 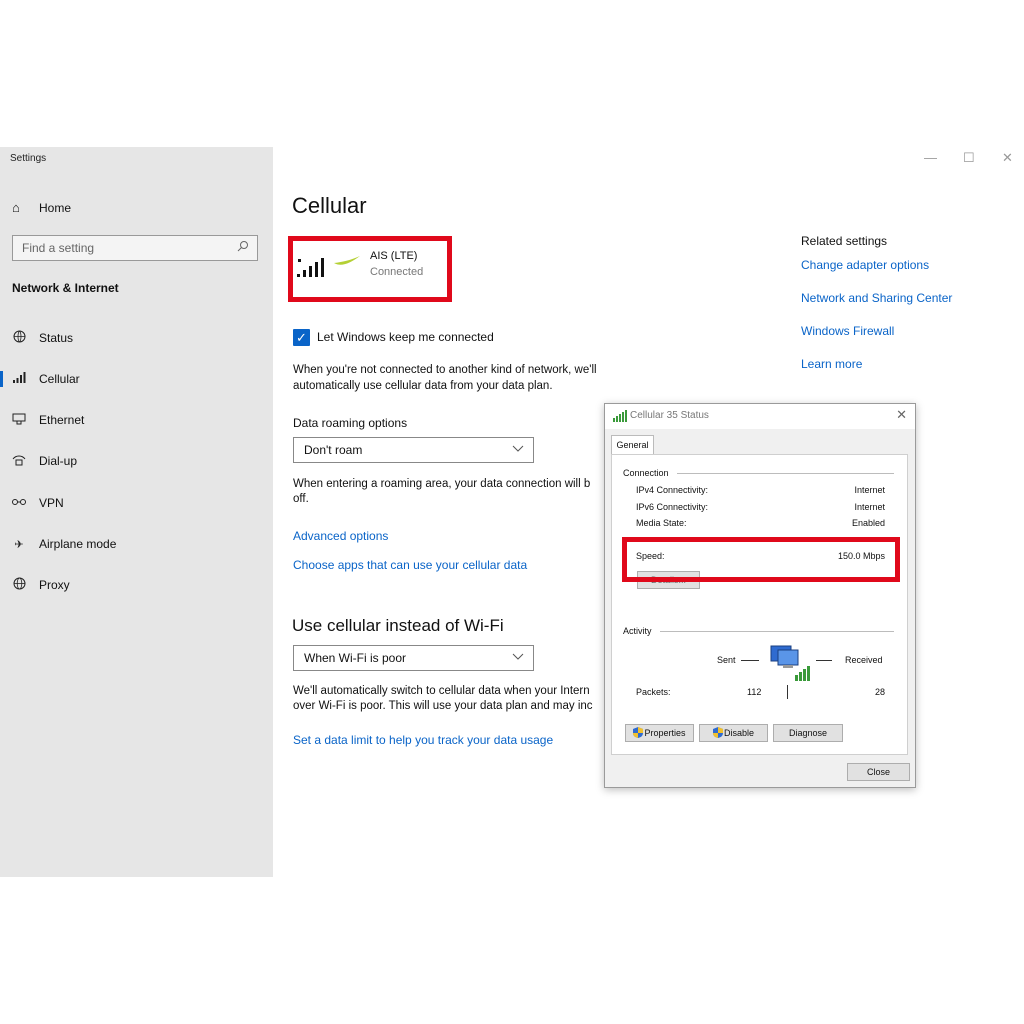 What do you see at coordinates (59, 379) in the screenshot?
I see `sidebar-item-label: Cellular` at bounding box center [59, 379].